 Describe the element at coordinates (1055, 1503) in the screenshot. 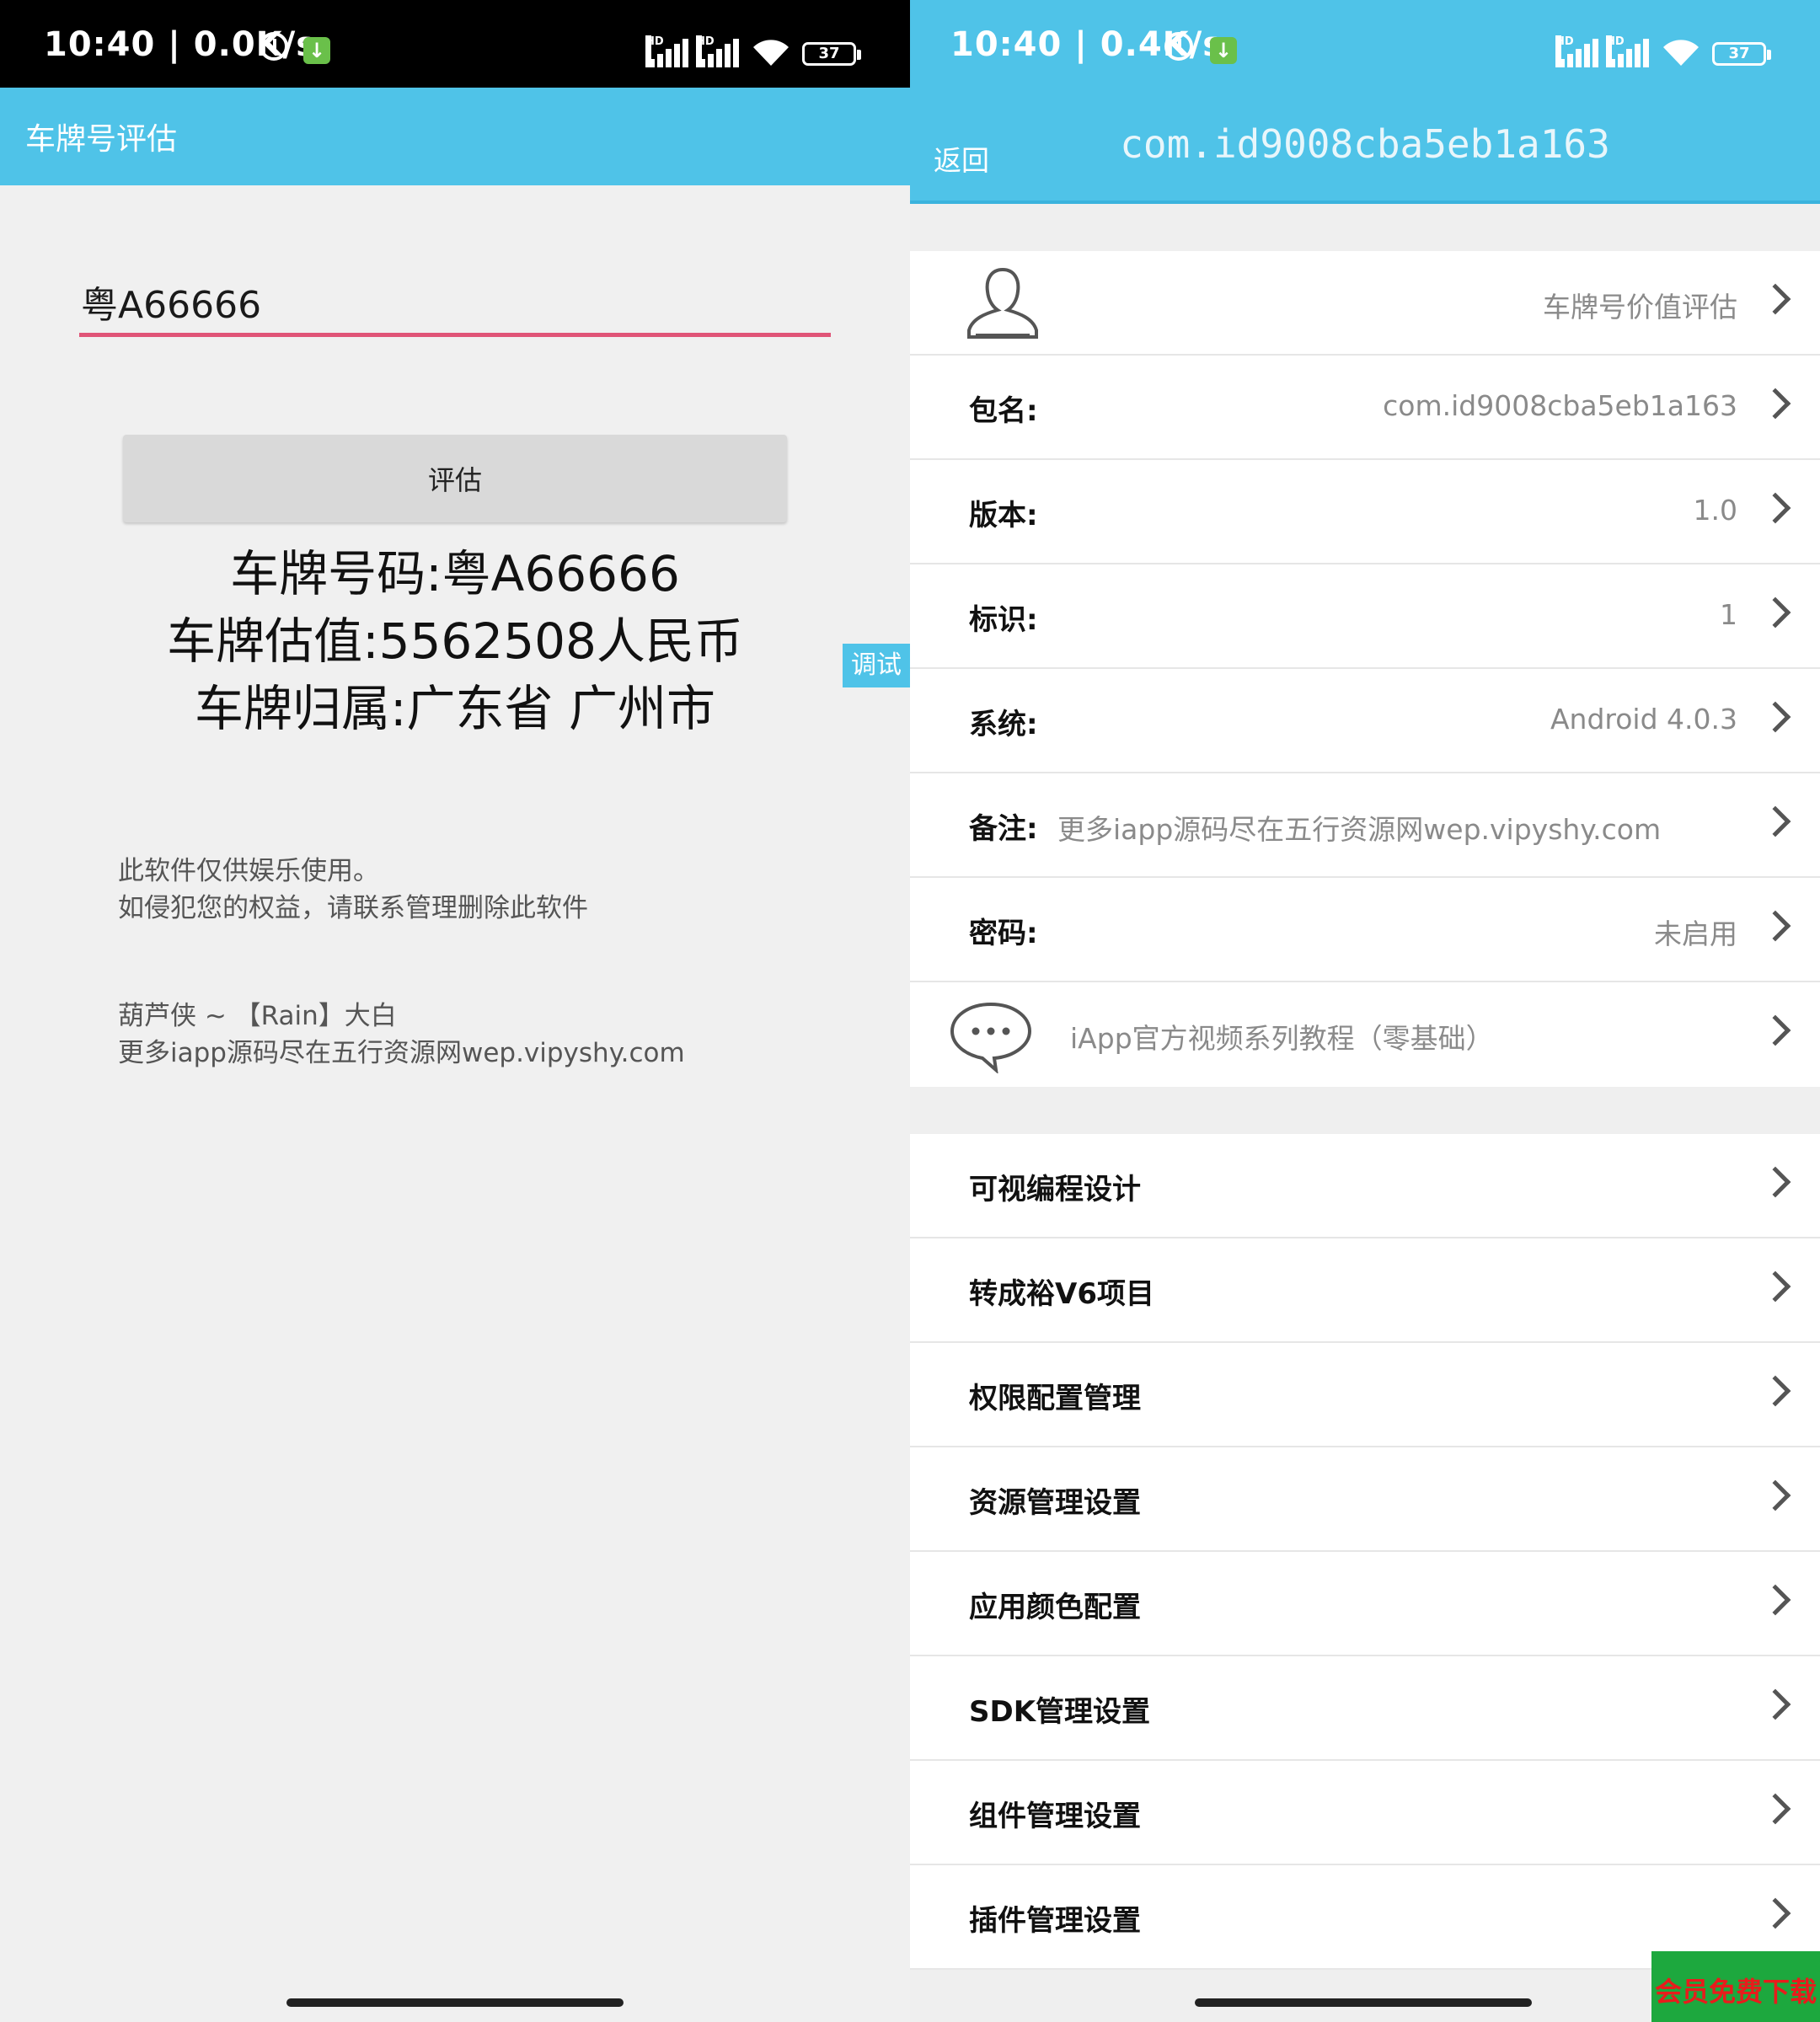

I see `menu-item-label: 资源管理设置` at that location.